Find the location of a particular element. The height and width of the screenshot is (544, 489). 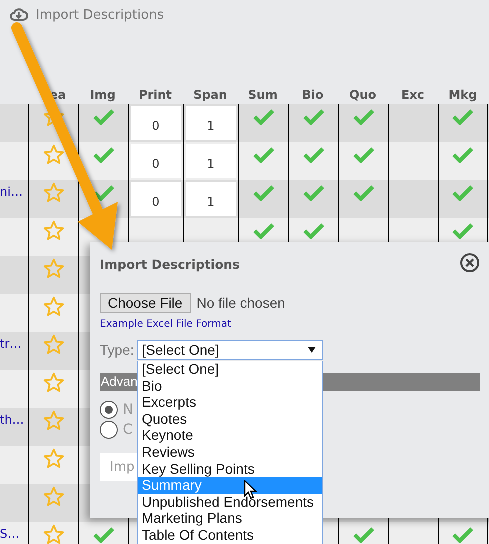

type-label: Type: is located at coordinates (117, 350).